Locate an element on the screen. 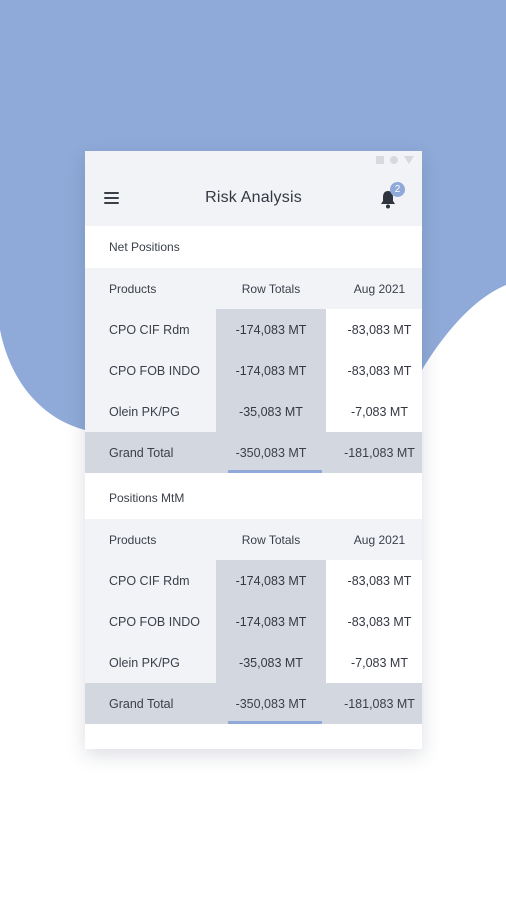 Image resolution: width=506 pixels, height=900 pixels. section-title-positions-mtm: Positions MtM is located at coordinates (253, 498).